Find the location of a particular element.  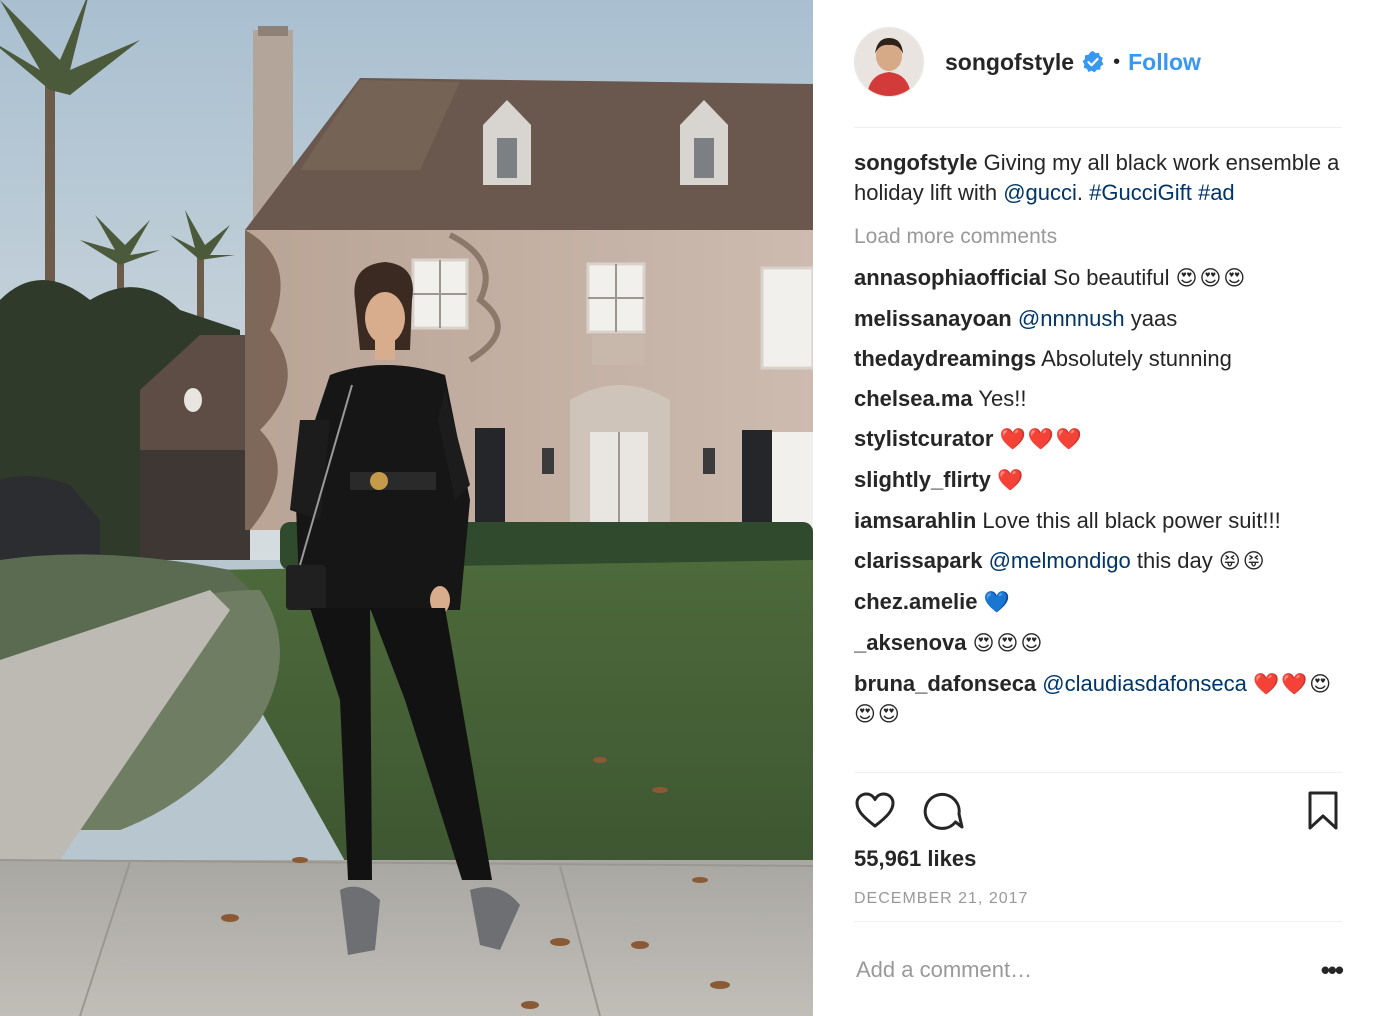

comment-emoji: ❤️❤️❤️ is located at coordinates (1041, 439).